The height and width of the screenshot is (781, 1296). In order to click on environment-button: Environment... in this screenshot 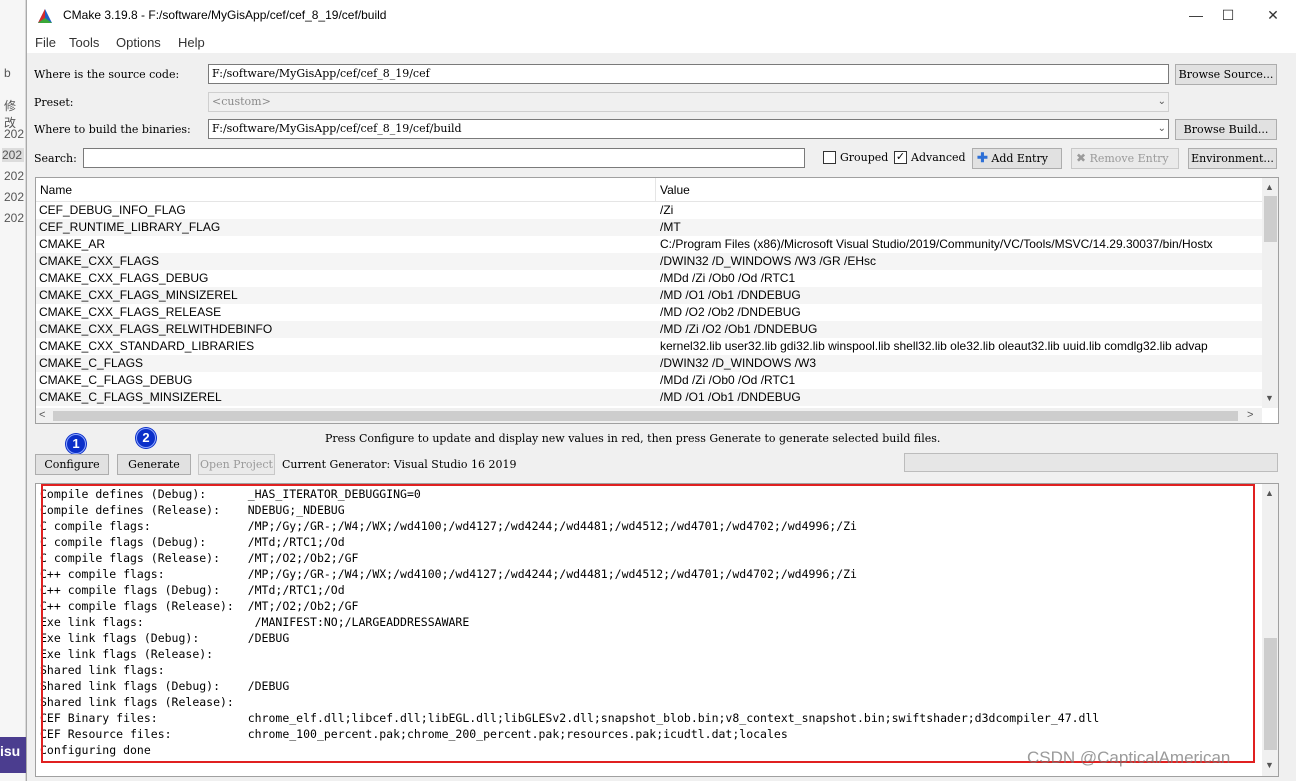, I will do `click(1232, 158)`.